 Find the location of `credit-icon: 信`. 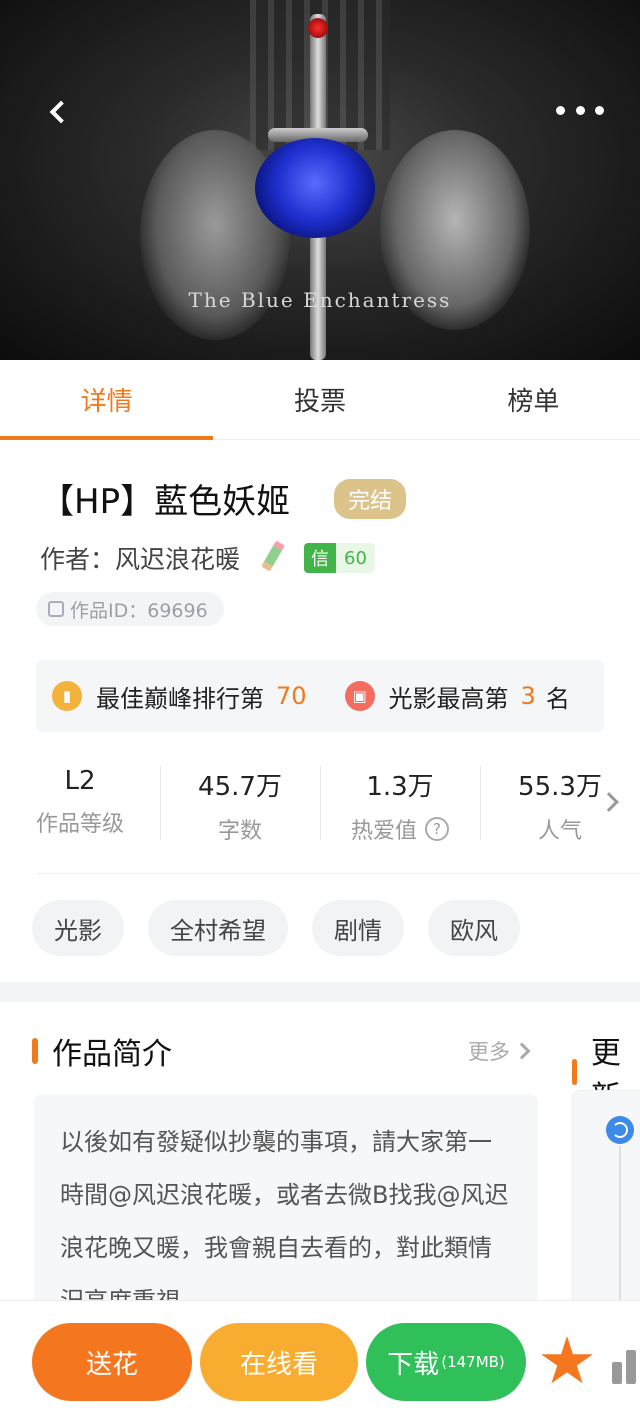

credit-icon: 信 is located at coordinates (320, 558).